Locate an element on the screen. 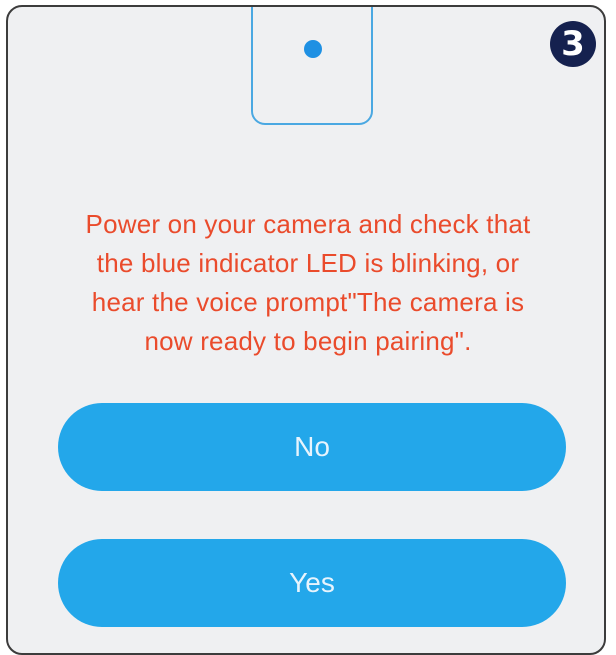 This screenshot has height=655, width=616. instruction-line: now ready to begin pairing". is located at coordinates (308, 341).